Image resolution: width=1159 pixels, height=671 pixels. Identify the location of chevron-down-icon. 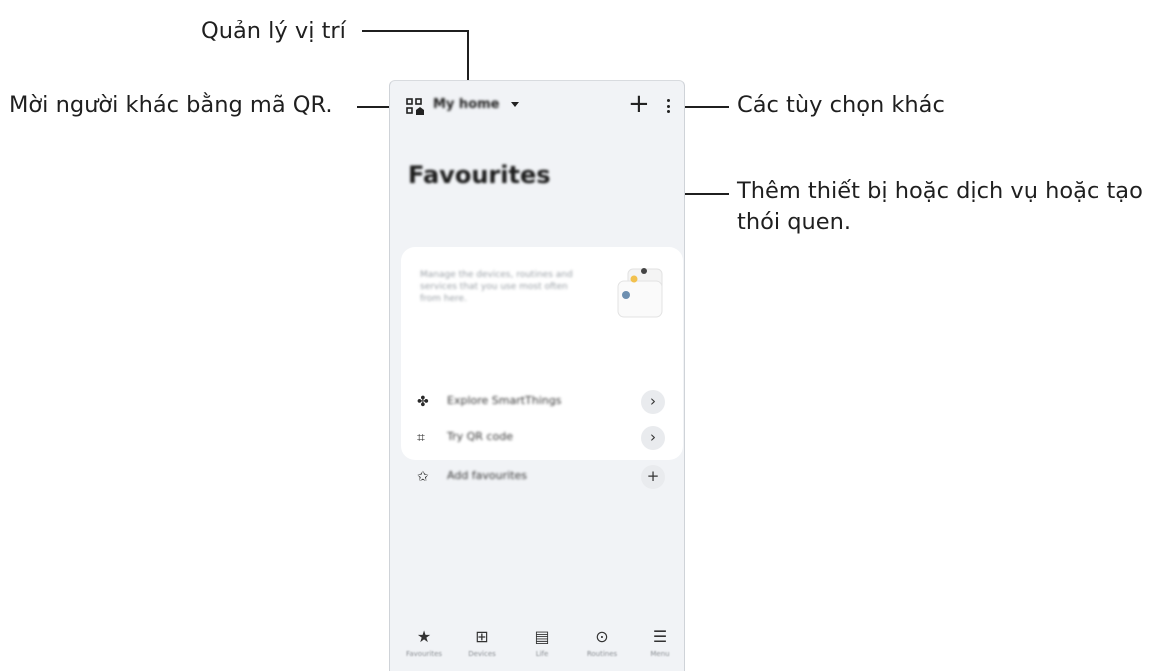
(515, 104).